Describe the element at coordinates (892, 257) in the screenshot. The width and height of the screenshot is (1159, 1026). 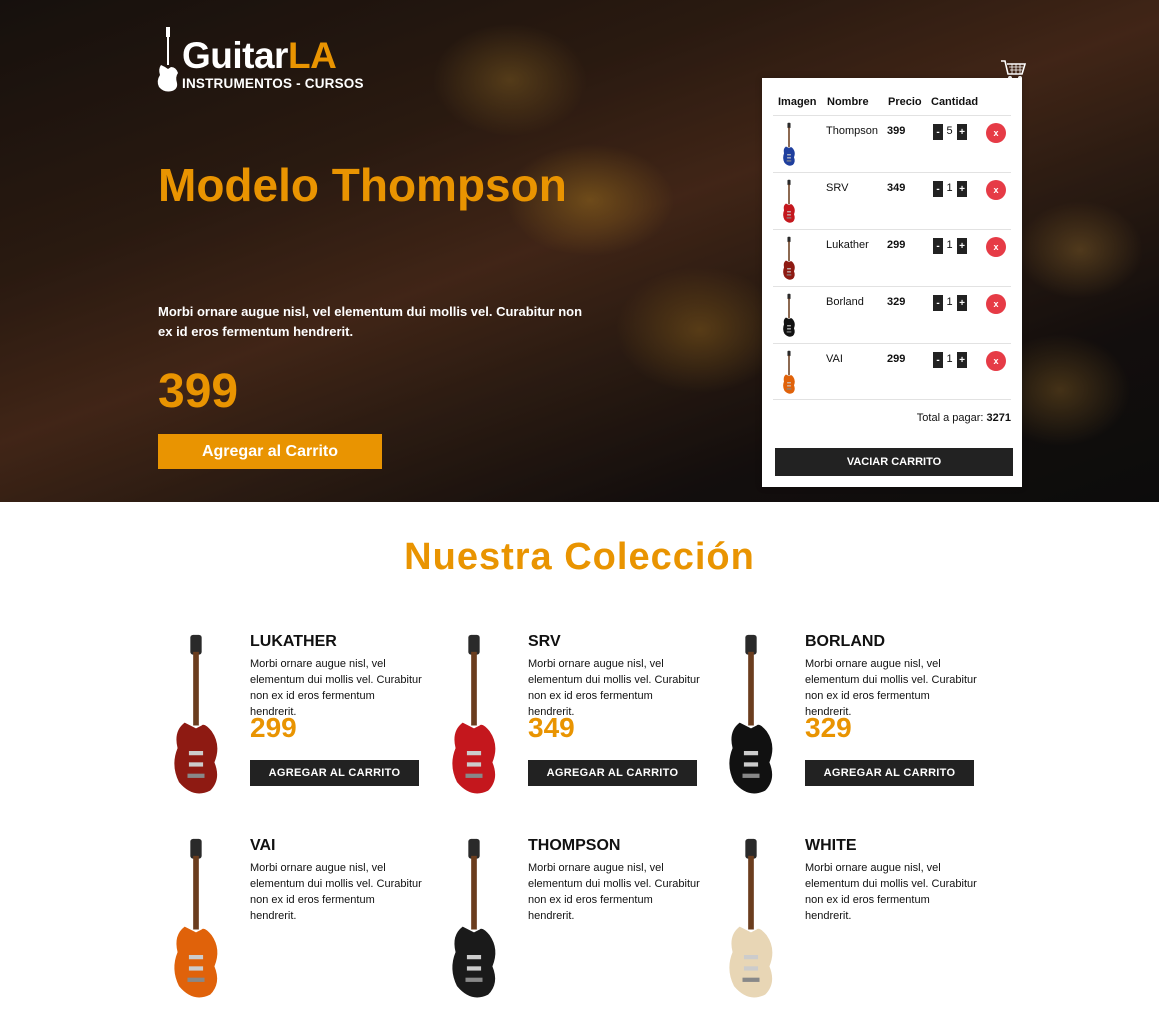
I see `cart-row: Lukather 299 -1 + x` at that location.